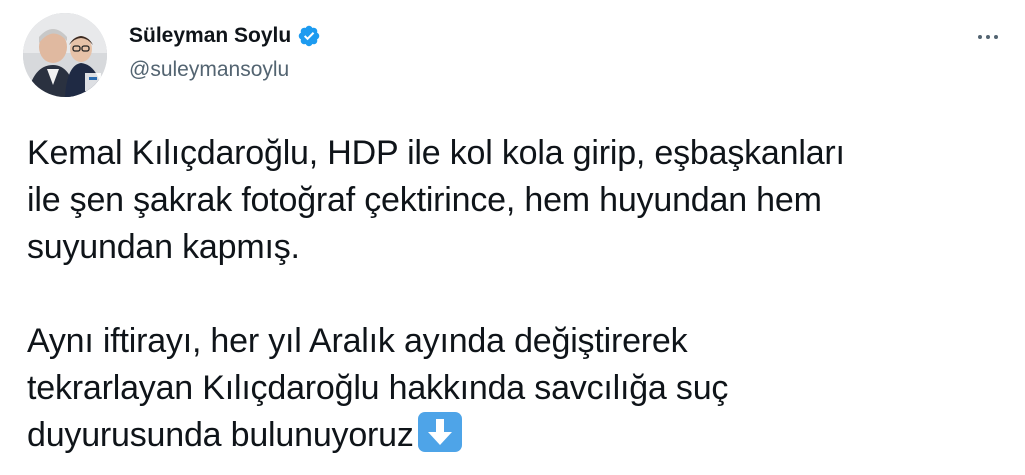  I want to click on author-avatar, so click(65, 55).